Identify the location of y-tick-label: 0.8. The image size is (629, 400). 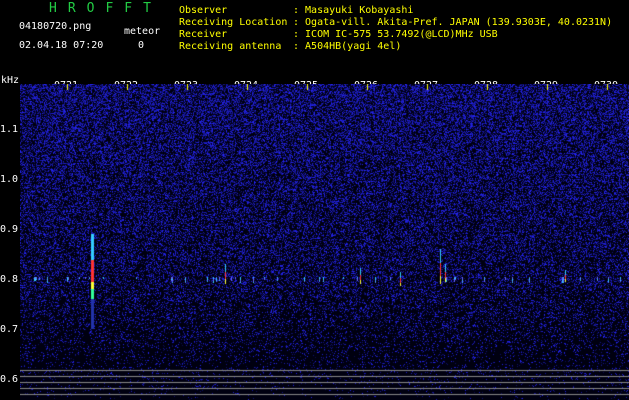
(9, 279).